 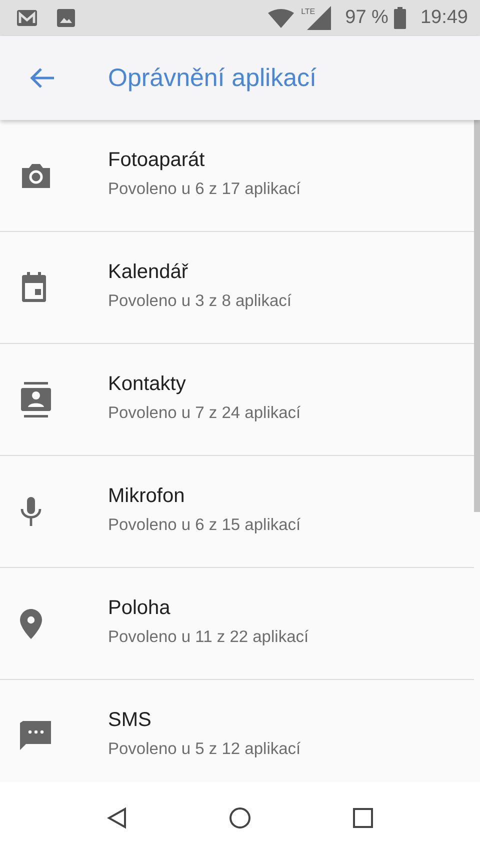 I want to click on contacts-icon, so click(x=36, y=400).